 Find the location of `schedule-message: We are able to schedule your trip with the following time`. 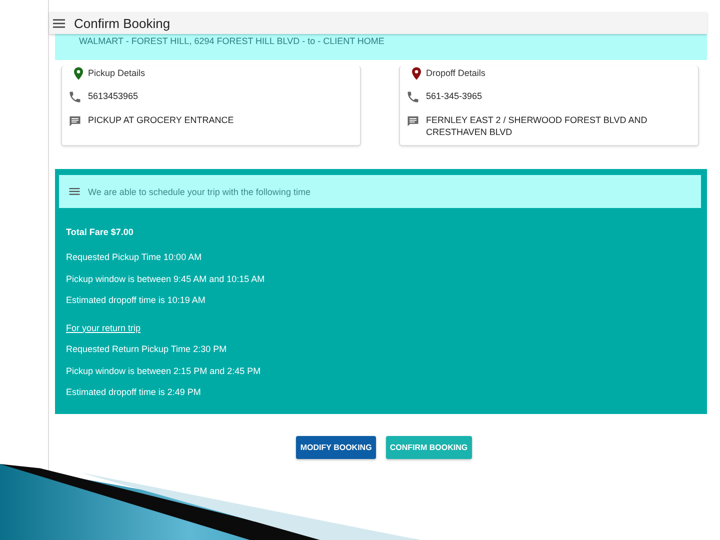

schedule-message: We are able to schedule your trip with the following time is located at coordinates (199, 191).